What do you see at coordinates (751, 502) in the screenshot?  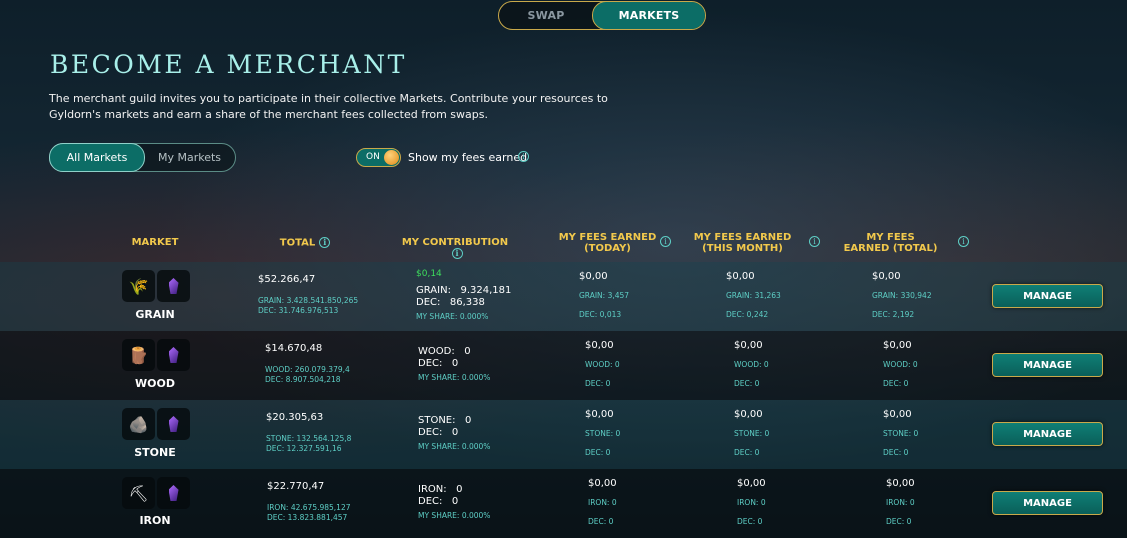 I see `fees-month-resource: IRON: 0` at bounding box center [751, 502].